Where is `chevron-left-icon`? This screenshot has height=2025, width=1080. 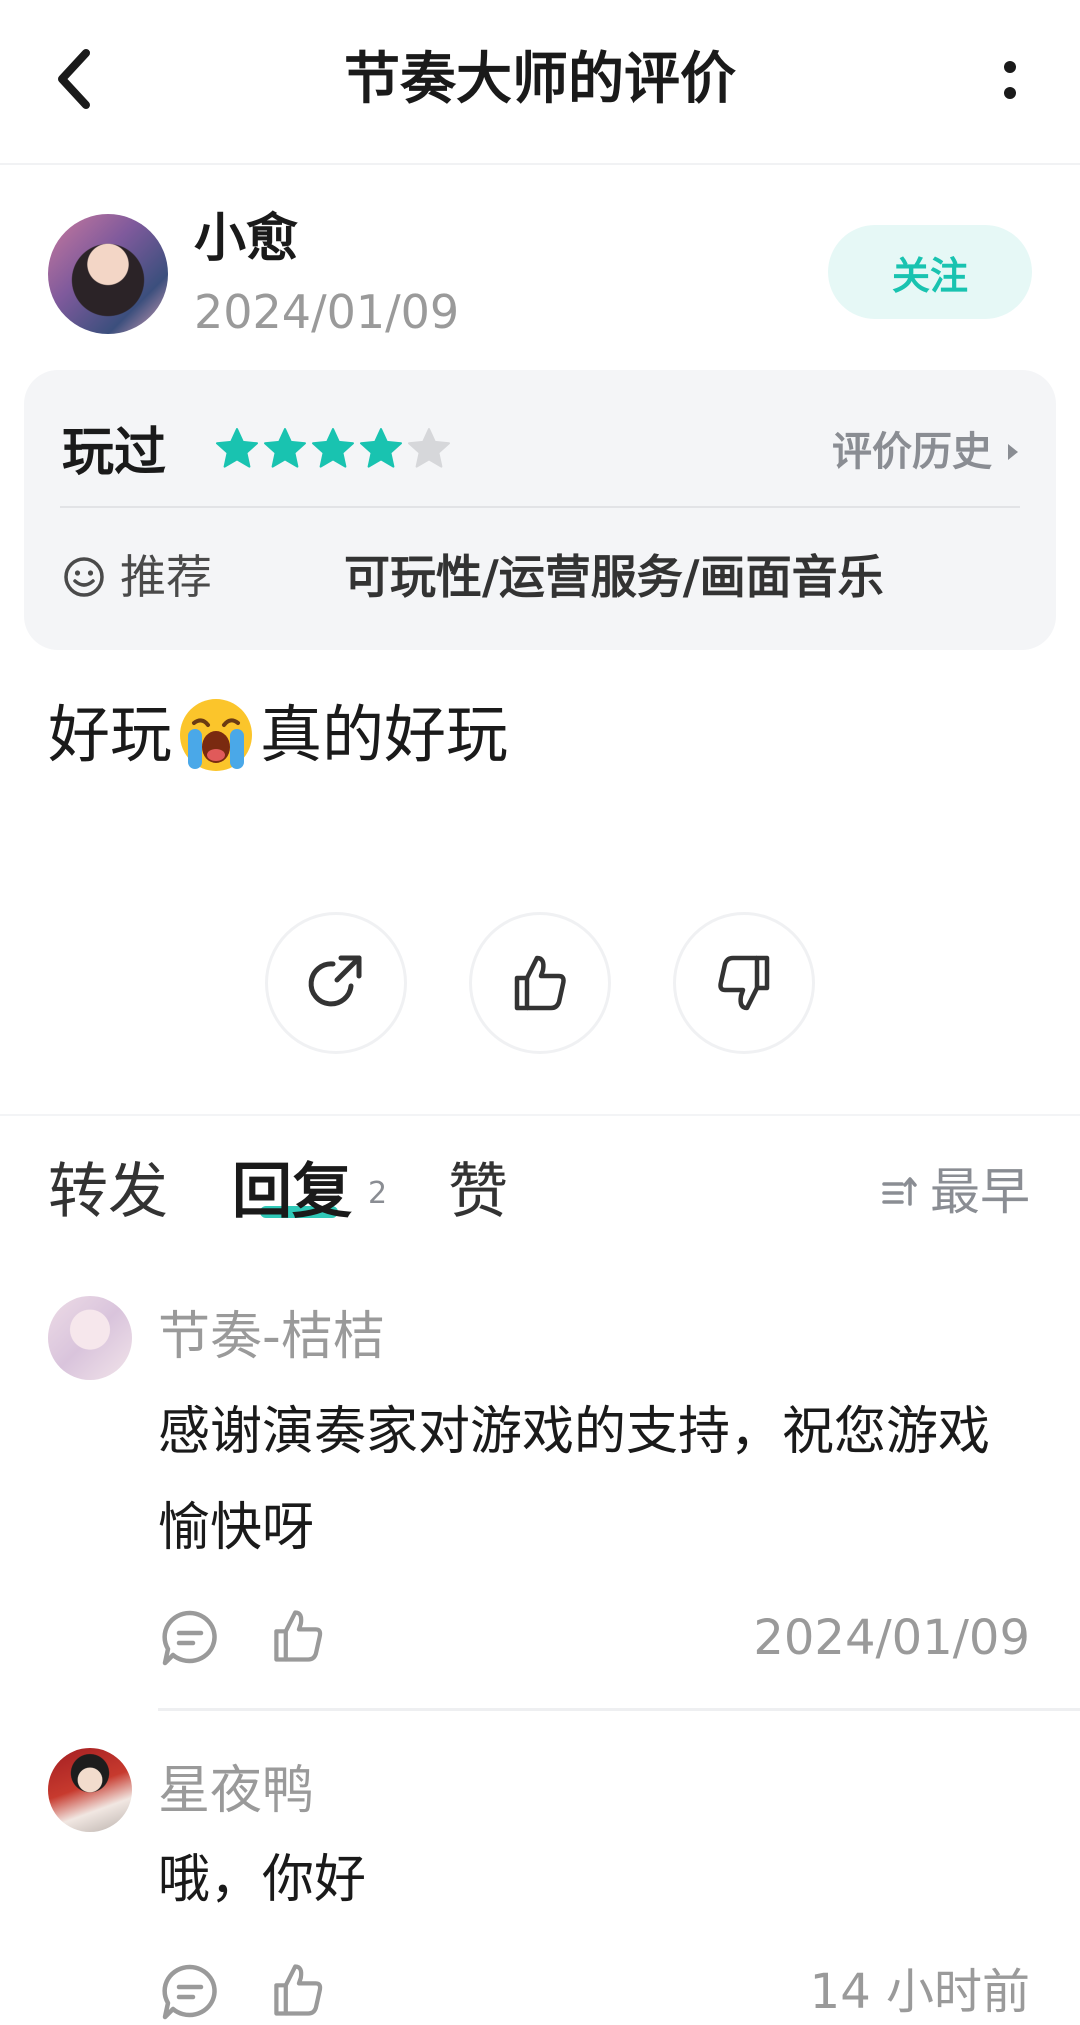 chevron-left-icon is located at coordinates (74, 79).